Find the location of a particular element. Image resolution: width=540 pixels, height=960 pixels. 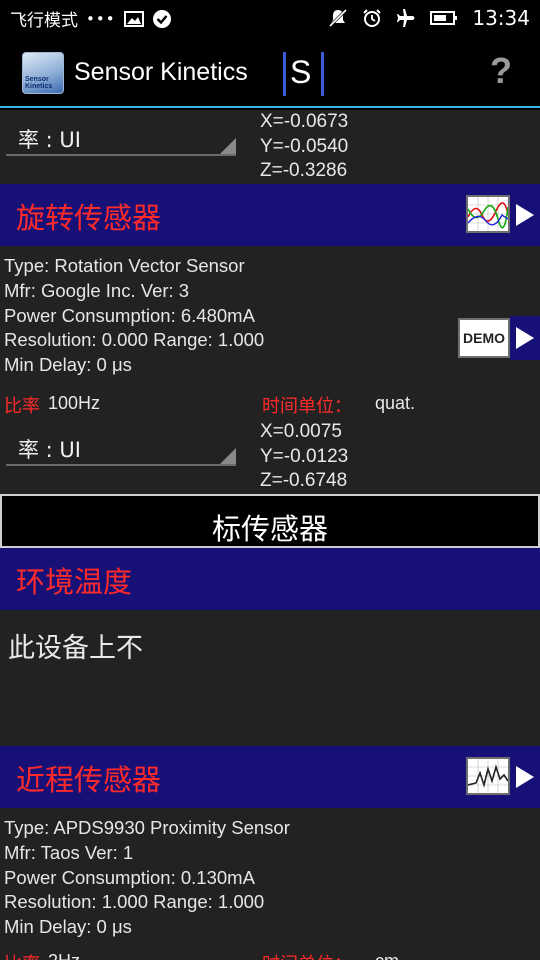

rotation-rate-spinner: 率 : UI is located at coordinates (121, 446).